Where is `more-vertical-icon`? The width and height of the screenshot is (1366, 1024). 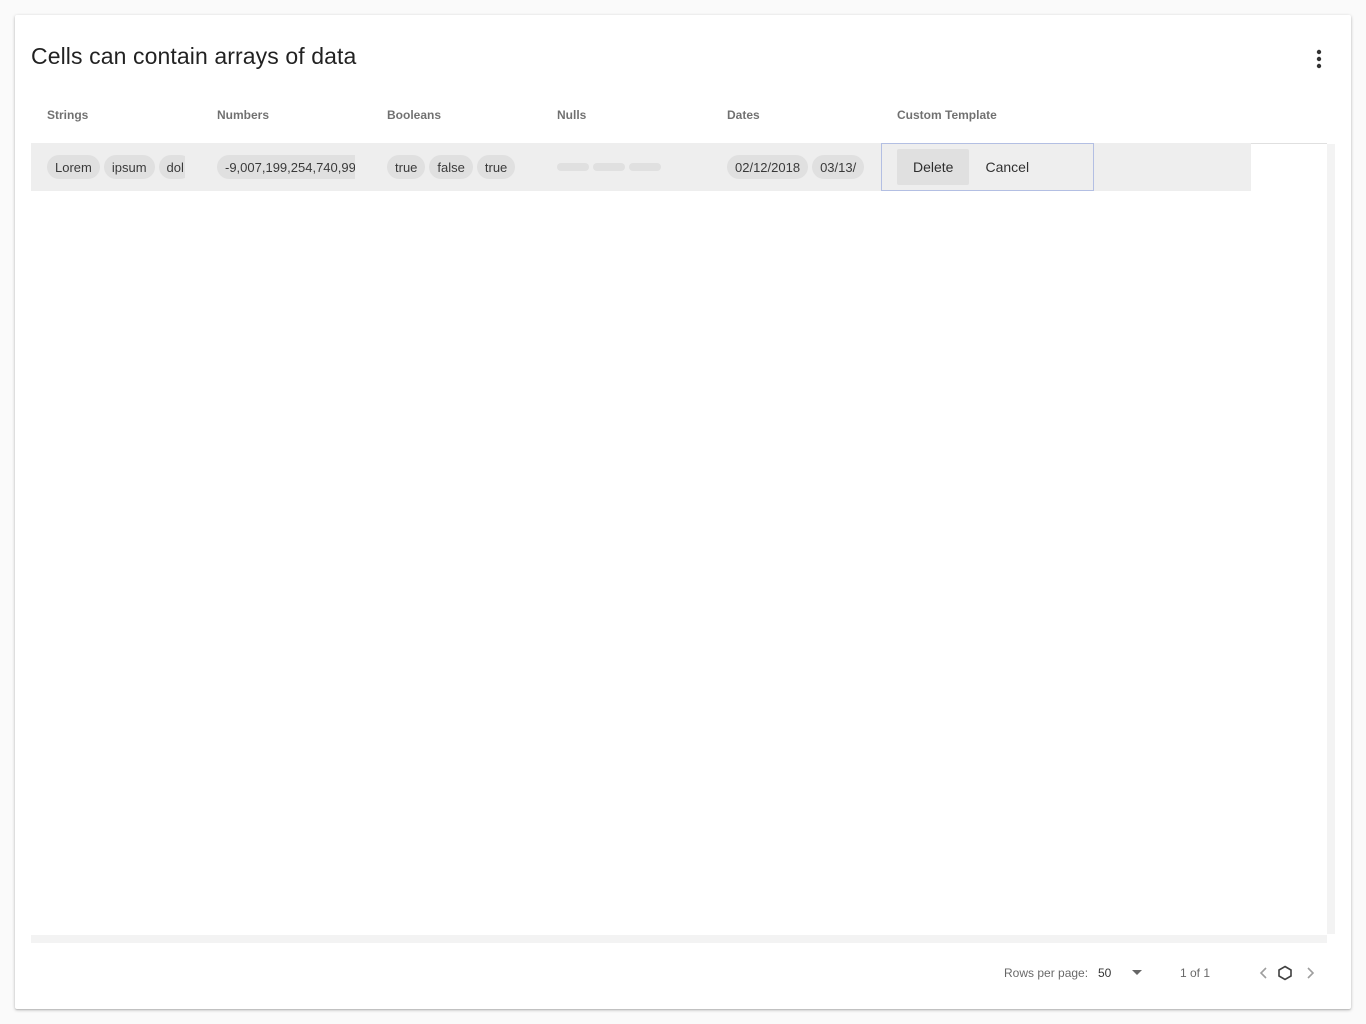 more-vertical-icon is located at coordinates (1319, 59).